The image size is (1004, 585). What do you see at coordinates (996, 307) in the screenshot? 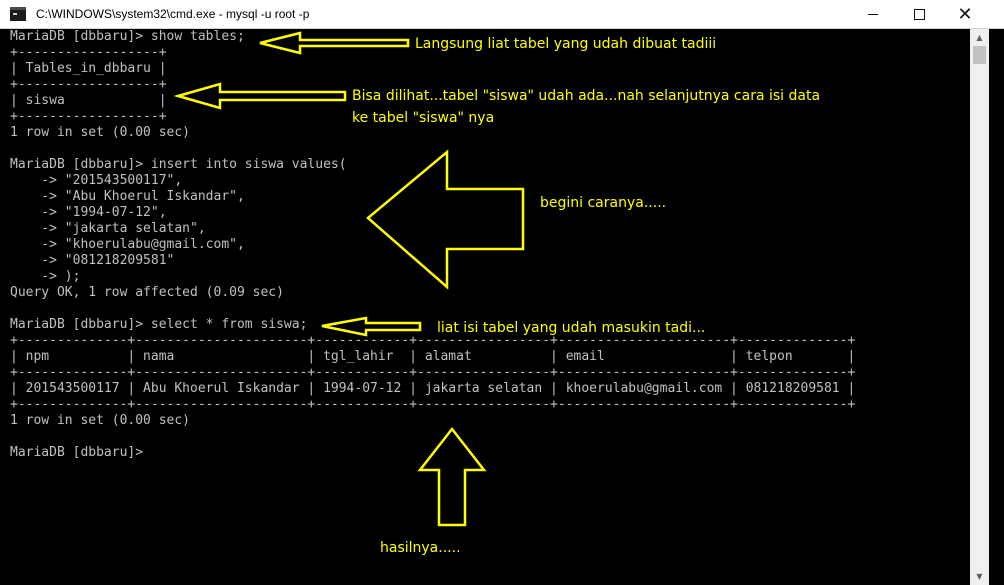
I see `window-right-edge` at bounding box center [996, 307].